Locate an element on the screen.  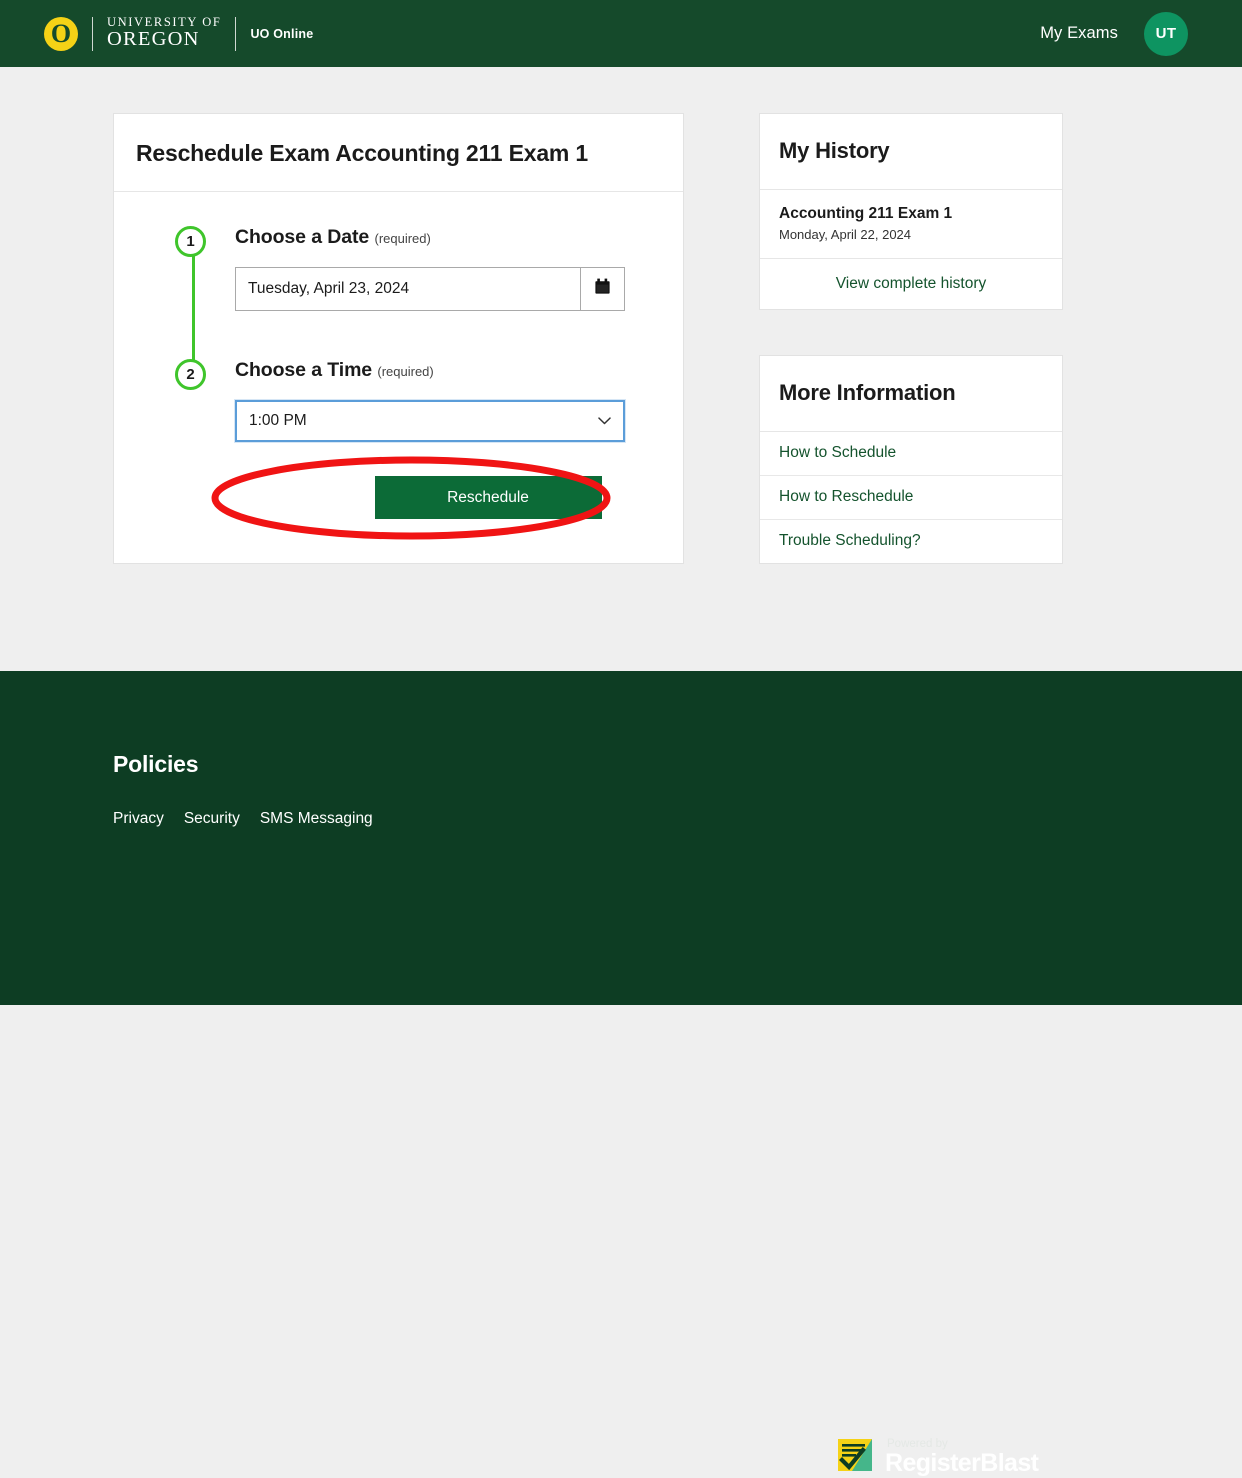
link-how-to-schedule: How to Schedule is located at coordinates (837, 452).